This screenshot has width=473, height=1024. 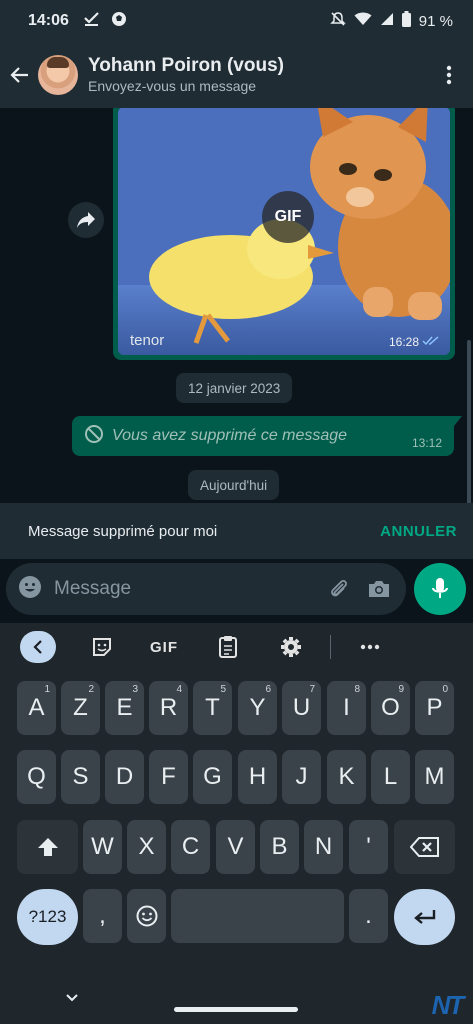 What do you see at coordinates (102, 847) in the screenshot?
I see `key-w: W` at bounding box center [102, 847].